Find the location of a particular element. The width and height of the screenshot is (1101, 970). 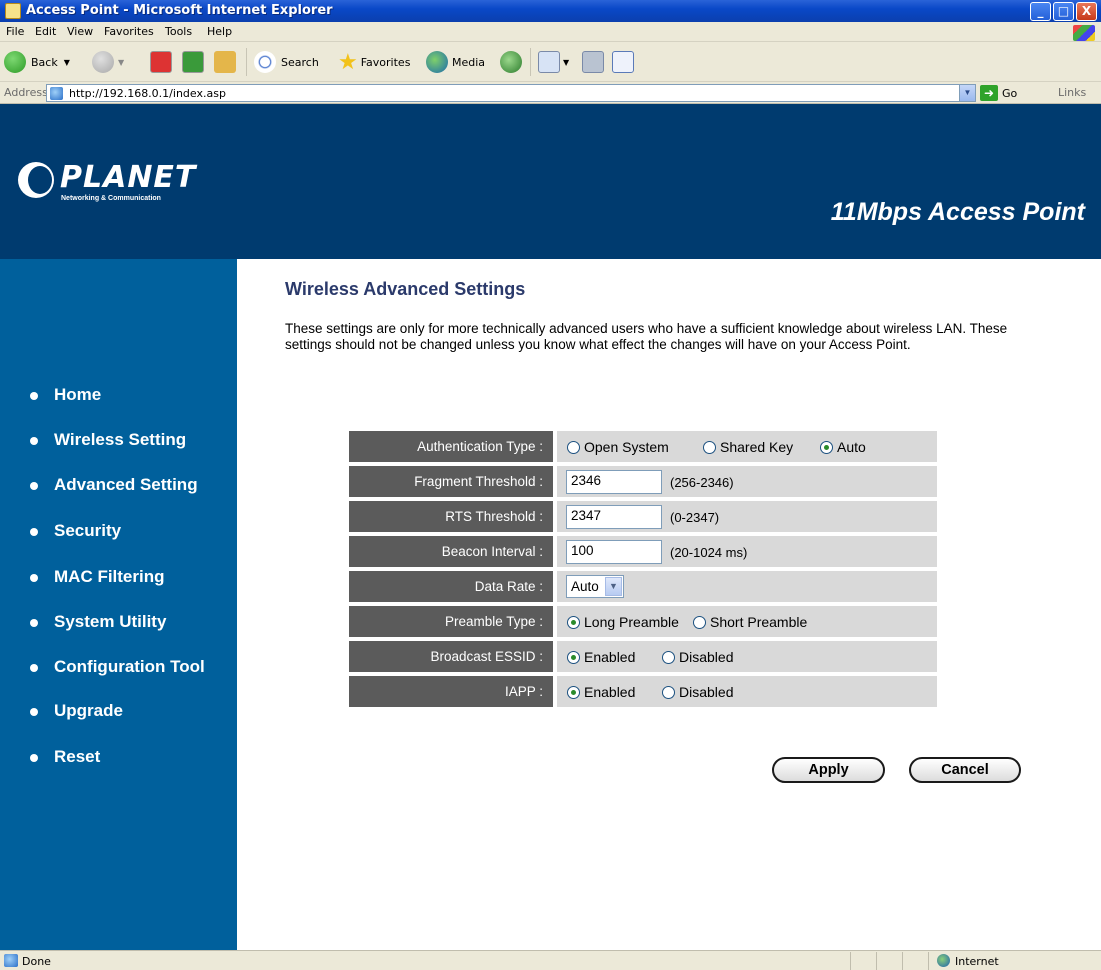

menu-tools: Tools is located at coordinates (178, 31).